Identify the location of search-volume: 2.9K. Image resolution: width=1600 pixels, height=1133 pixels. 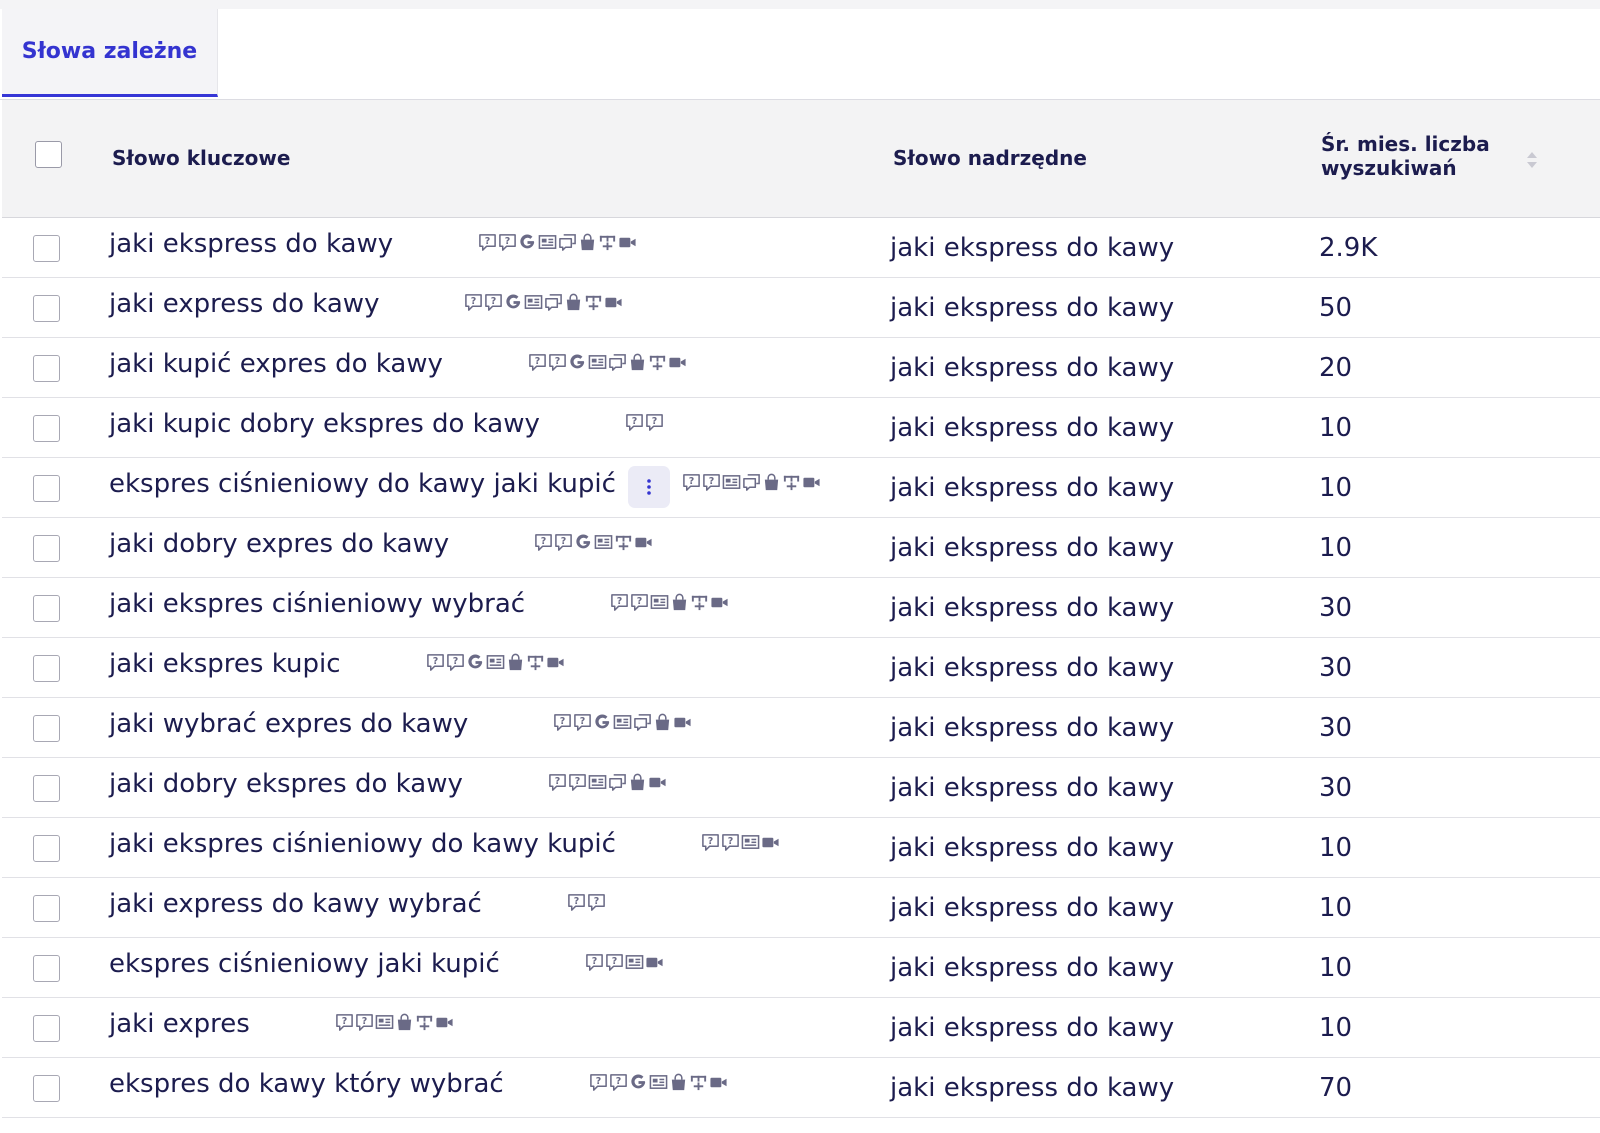
(1348, 248).